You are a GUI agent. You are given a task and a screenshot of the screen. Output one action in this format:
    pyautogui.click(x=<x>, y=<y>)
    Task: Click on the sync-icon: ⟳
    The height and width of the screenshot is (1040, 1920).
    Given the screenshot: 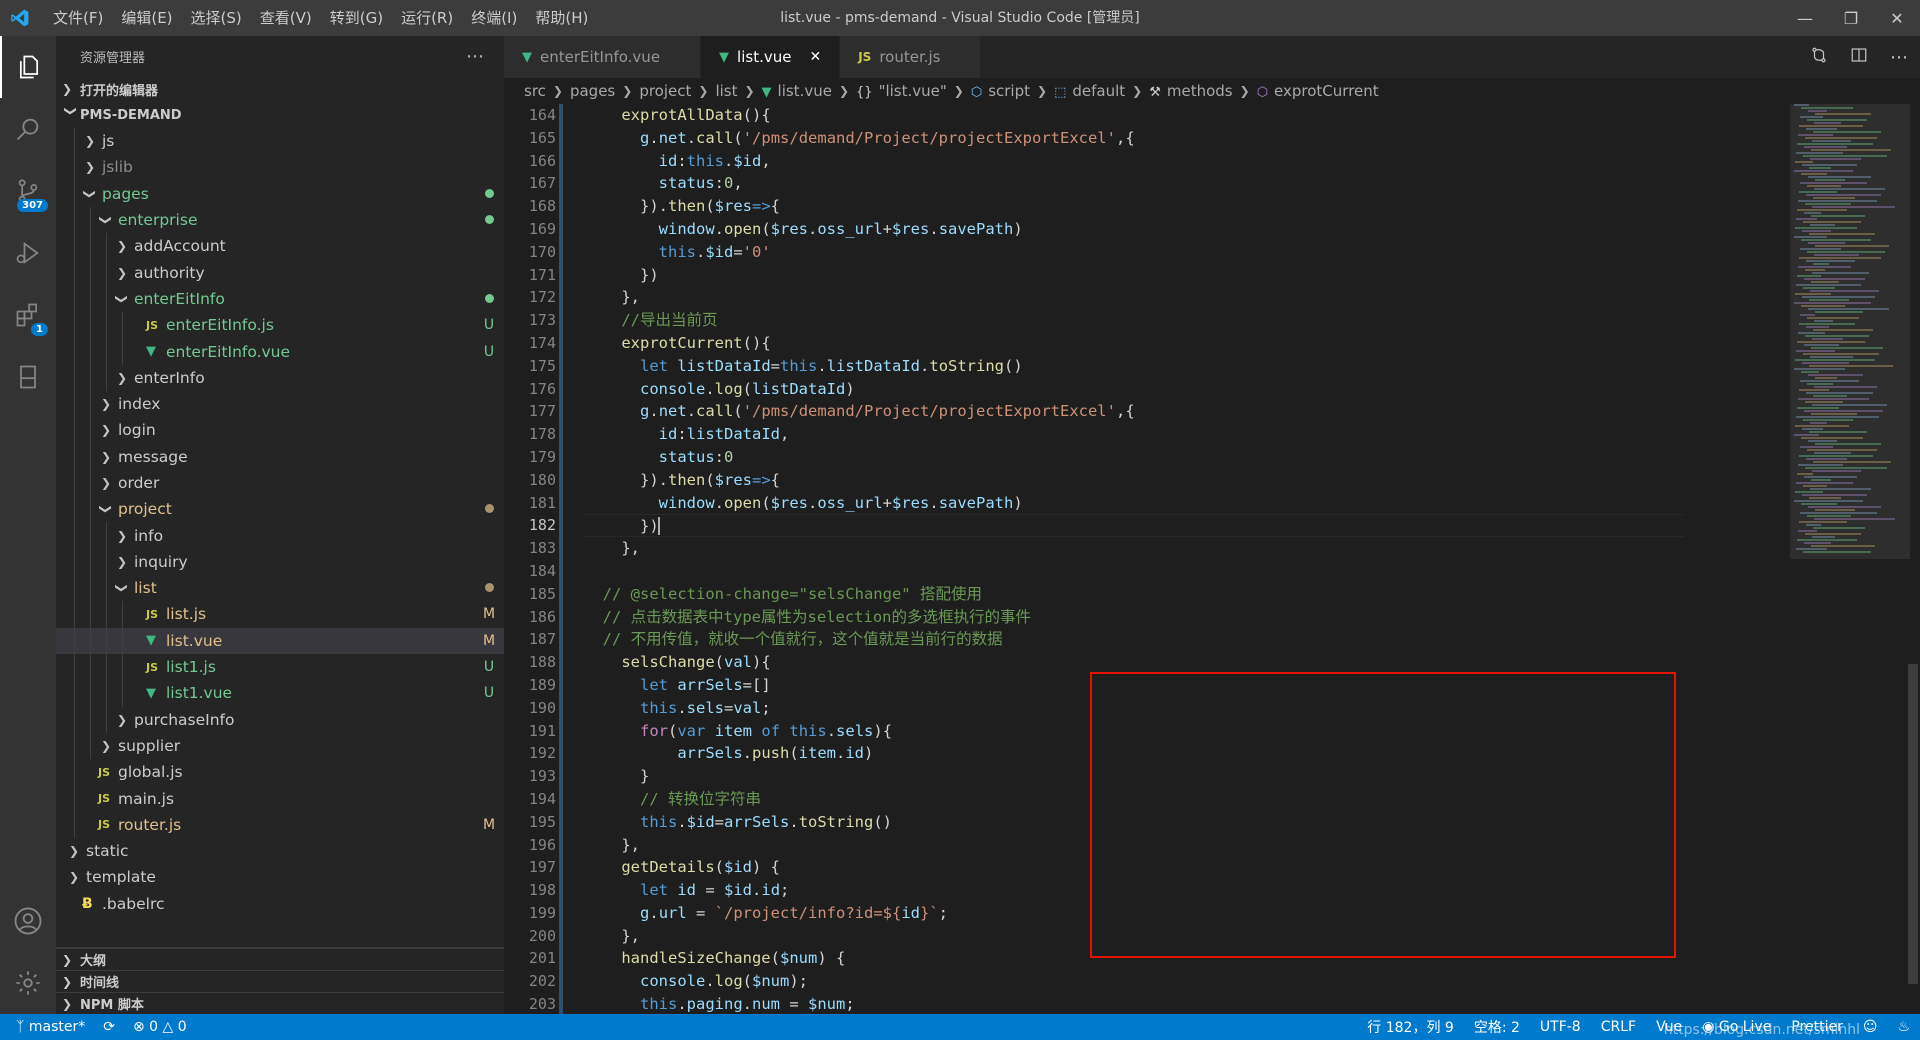 What is the action you would take?
    pyautogui.click(x=109, y=1027)
    